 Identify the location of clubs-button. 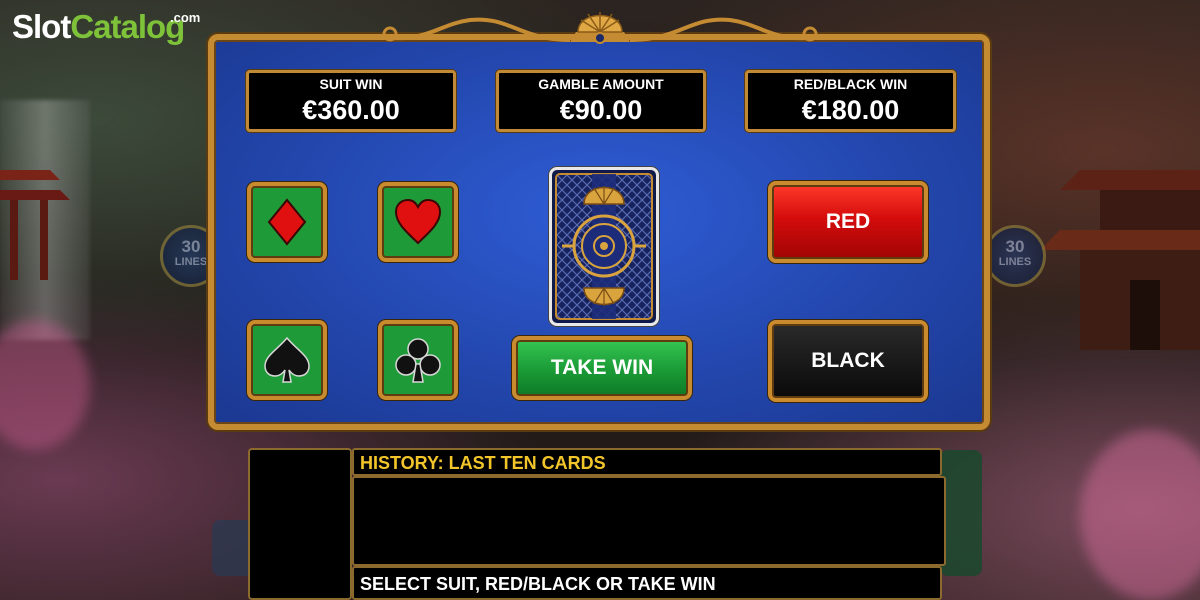
(418, 360).